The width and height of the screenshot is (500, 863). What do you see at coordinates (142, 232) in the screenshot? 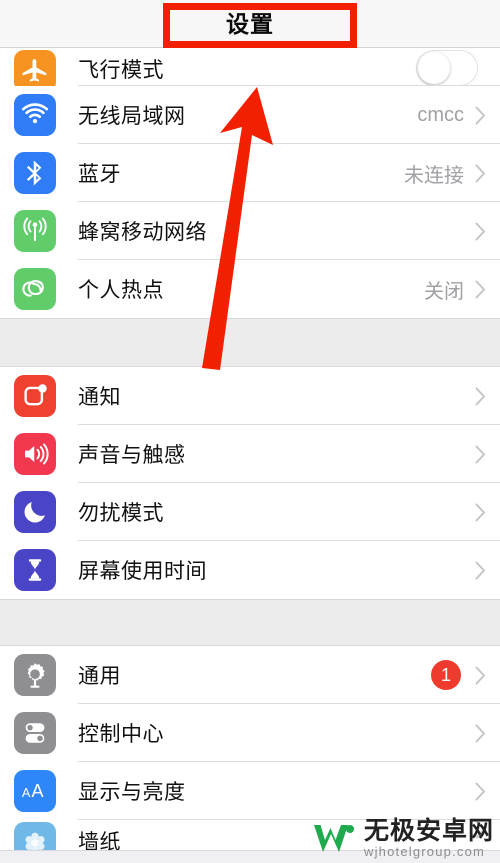
I see `settings-row-label: 蜂窝移动网络` at bounding box center [142, 232].